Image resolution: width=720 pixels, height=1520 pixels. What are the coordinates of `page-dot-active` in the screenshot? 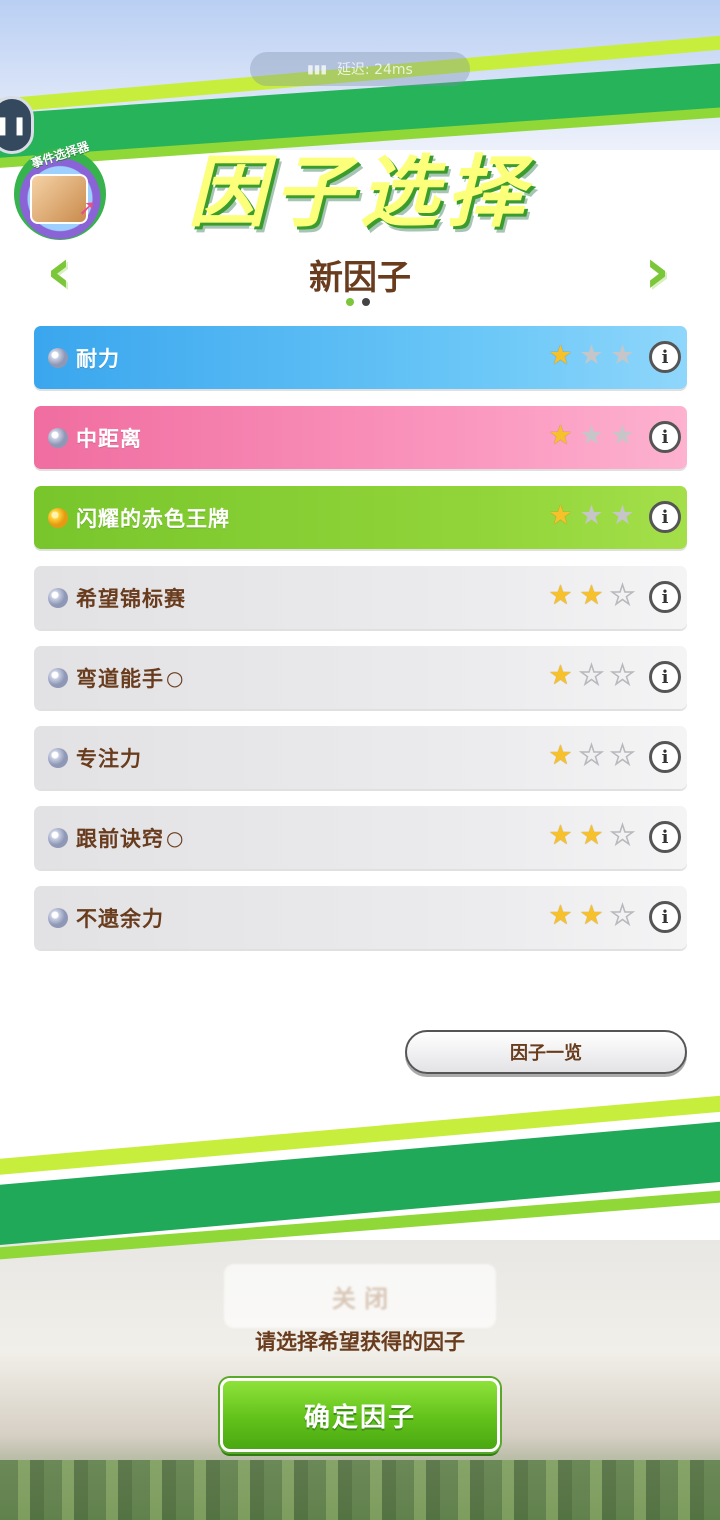 It's located at (350, 302).